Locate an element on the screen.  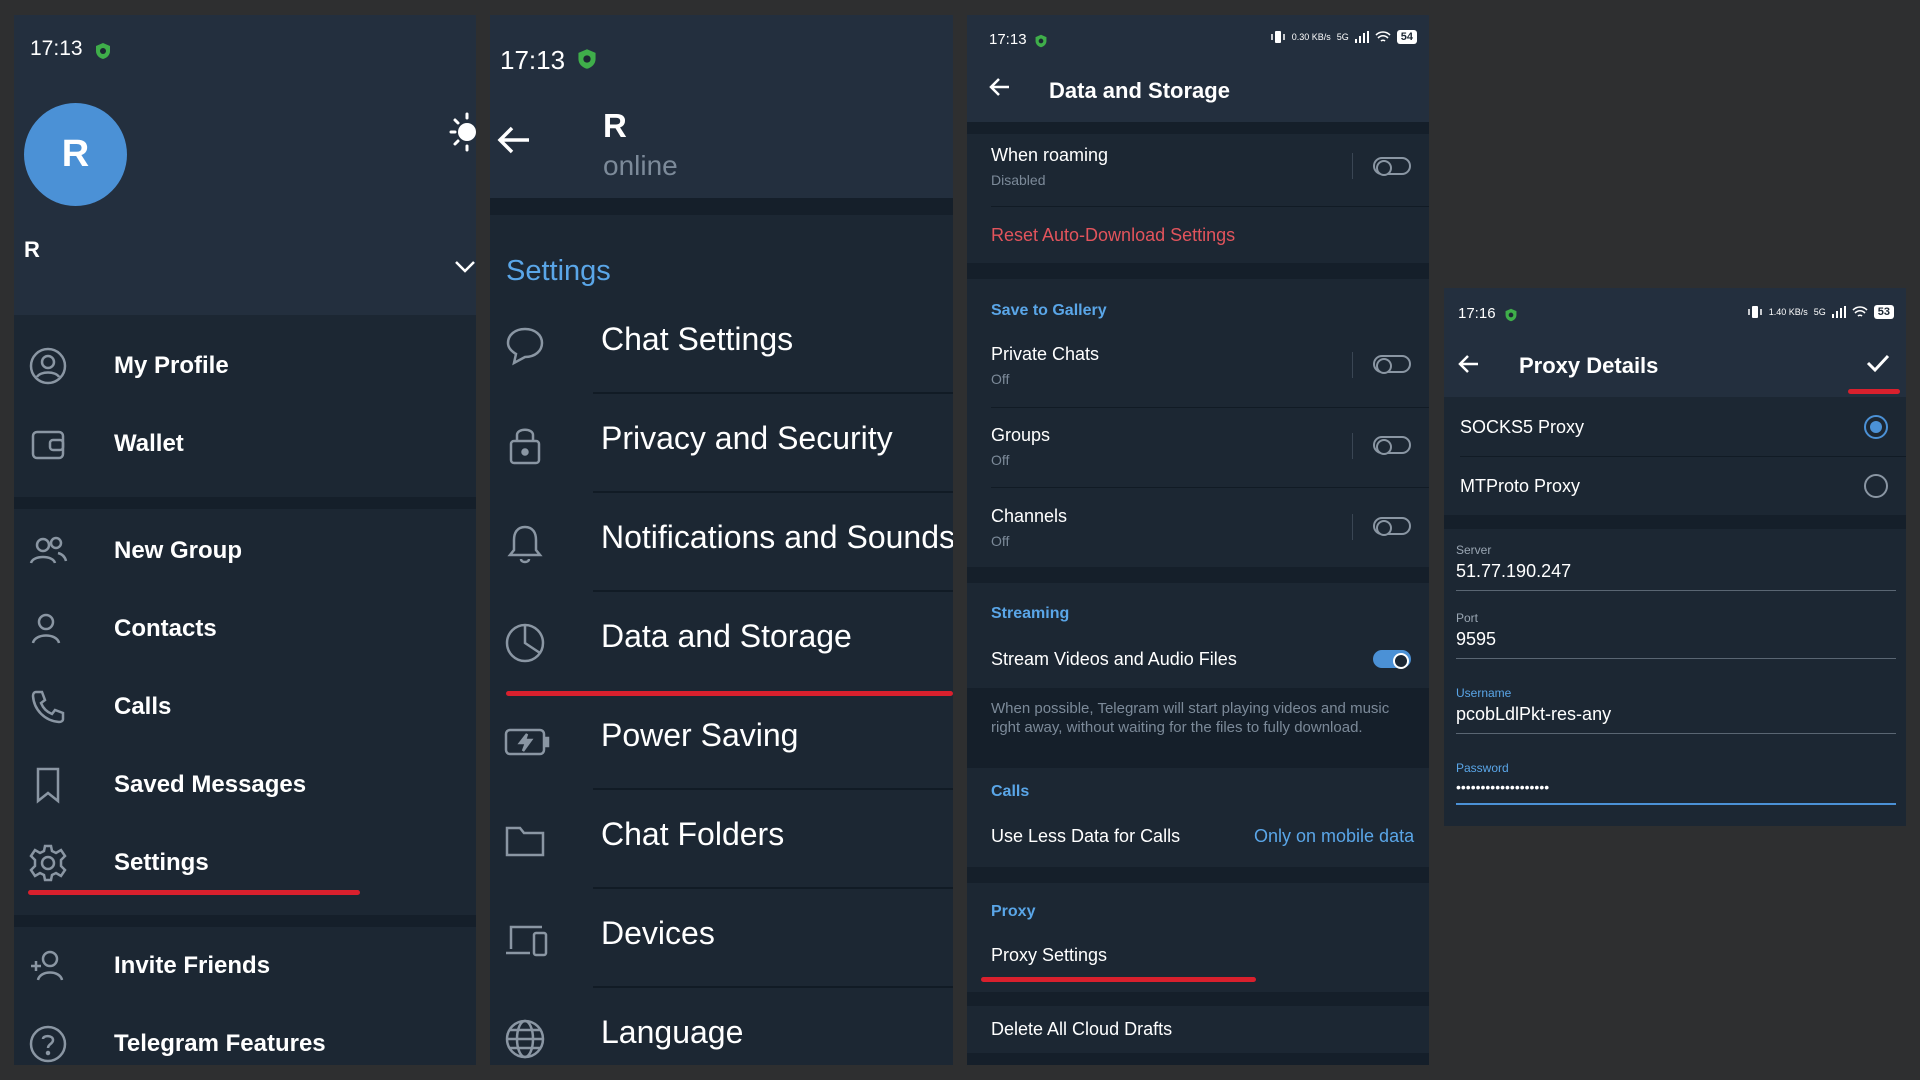
mtproto-option: MTProto Proxy is located at coordinates (1675, 486).